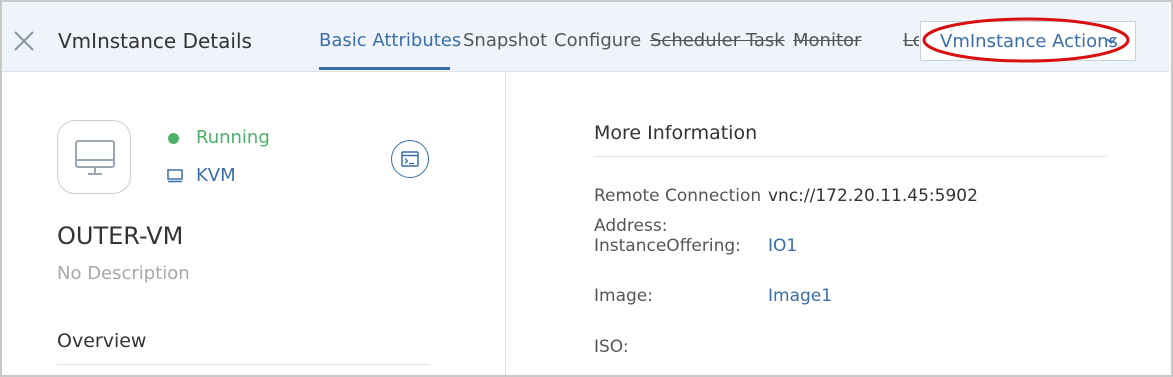  I want to click on address-label: Address:, so click(631, 226).